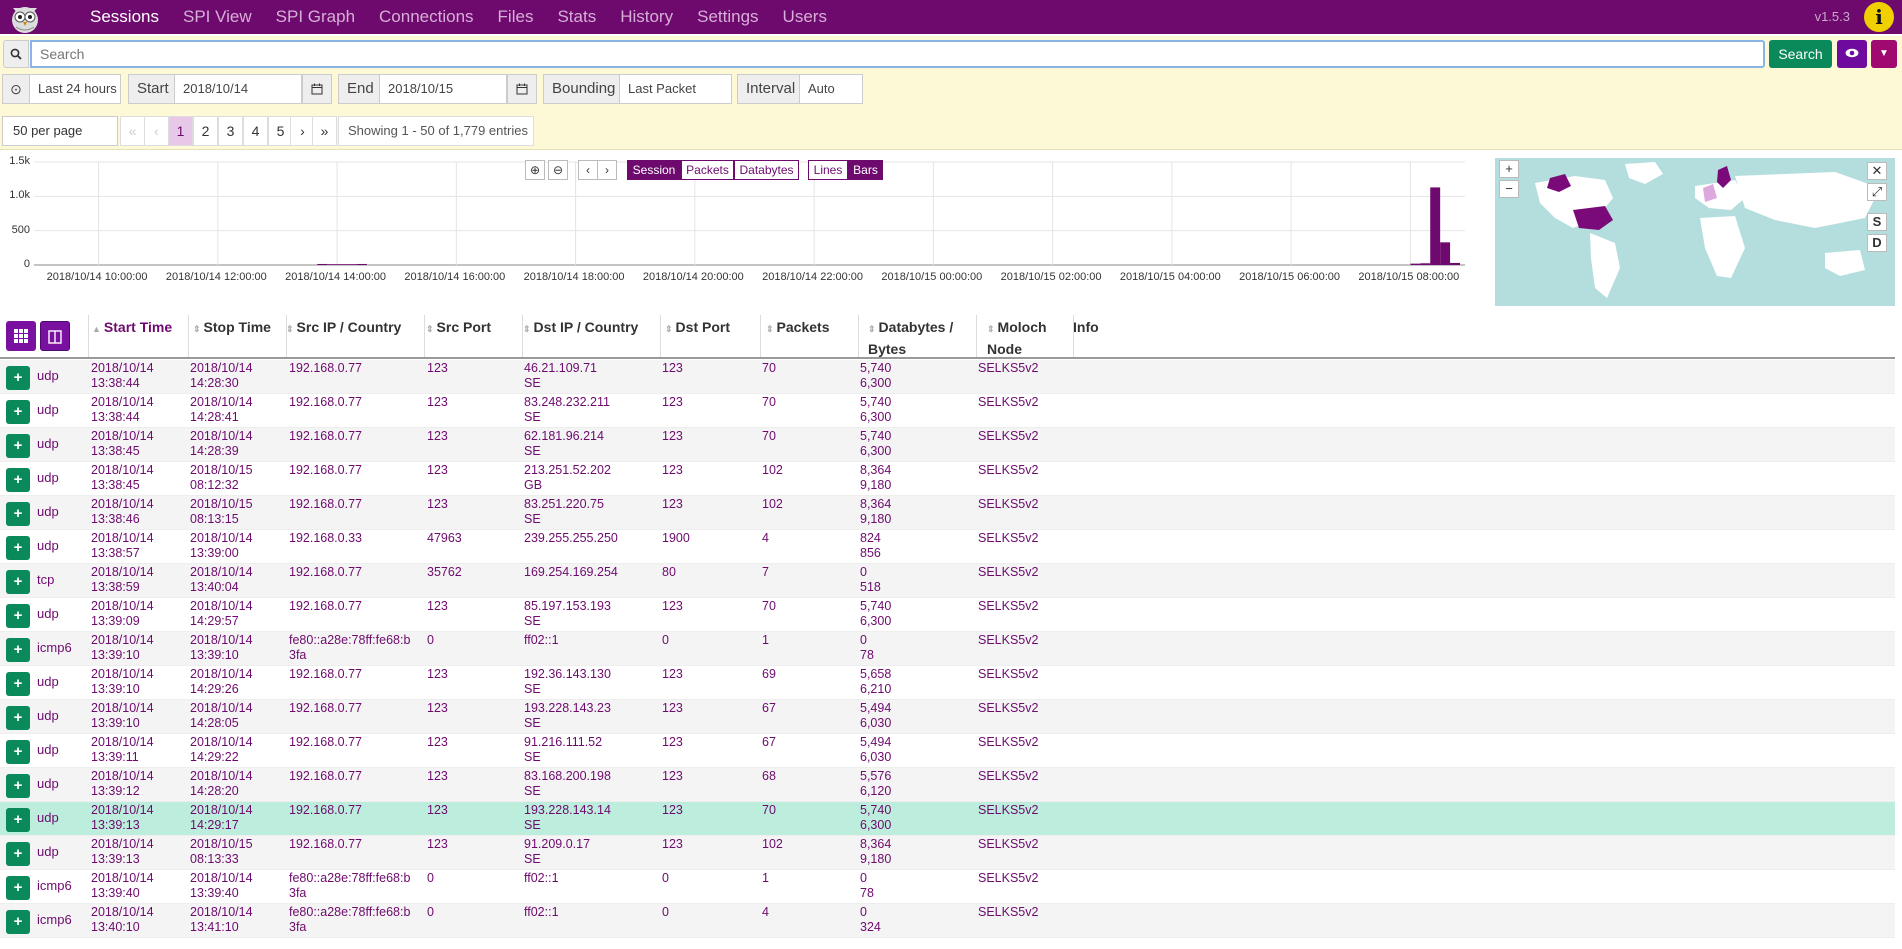 This screenshot has width=1902, height=949. What do you see at coordinates (675, 89) in the screenshot?
I see `bounding-select: Last Packet` at bounding box center [675, 89].